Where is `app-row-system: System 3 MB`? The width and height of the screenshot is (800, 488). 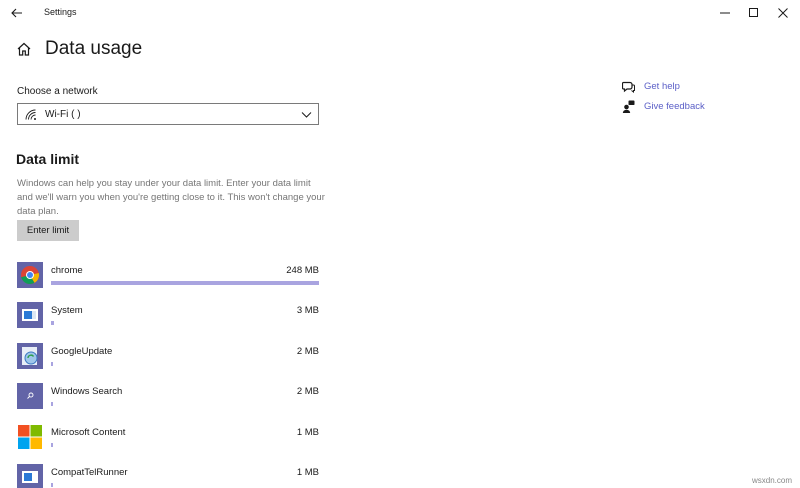
app-row-system: System 3 MB is located at coordinates (168, 317).